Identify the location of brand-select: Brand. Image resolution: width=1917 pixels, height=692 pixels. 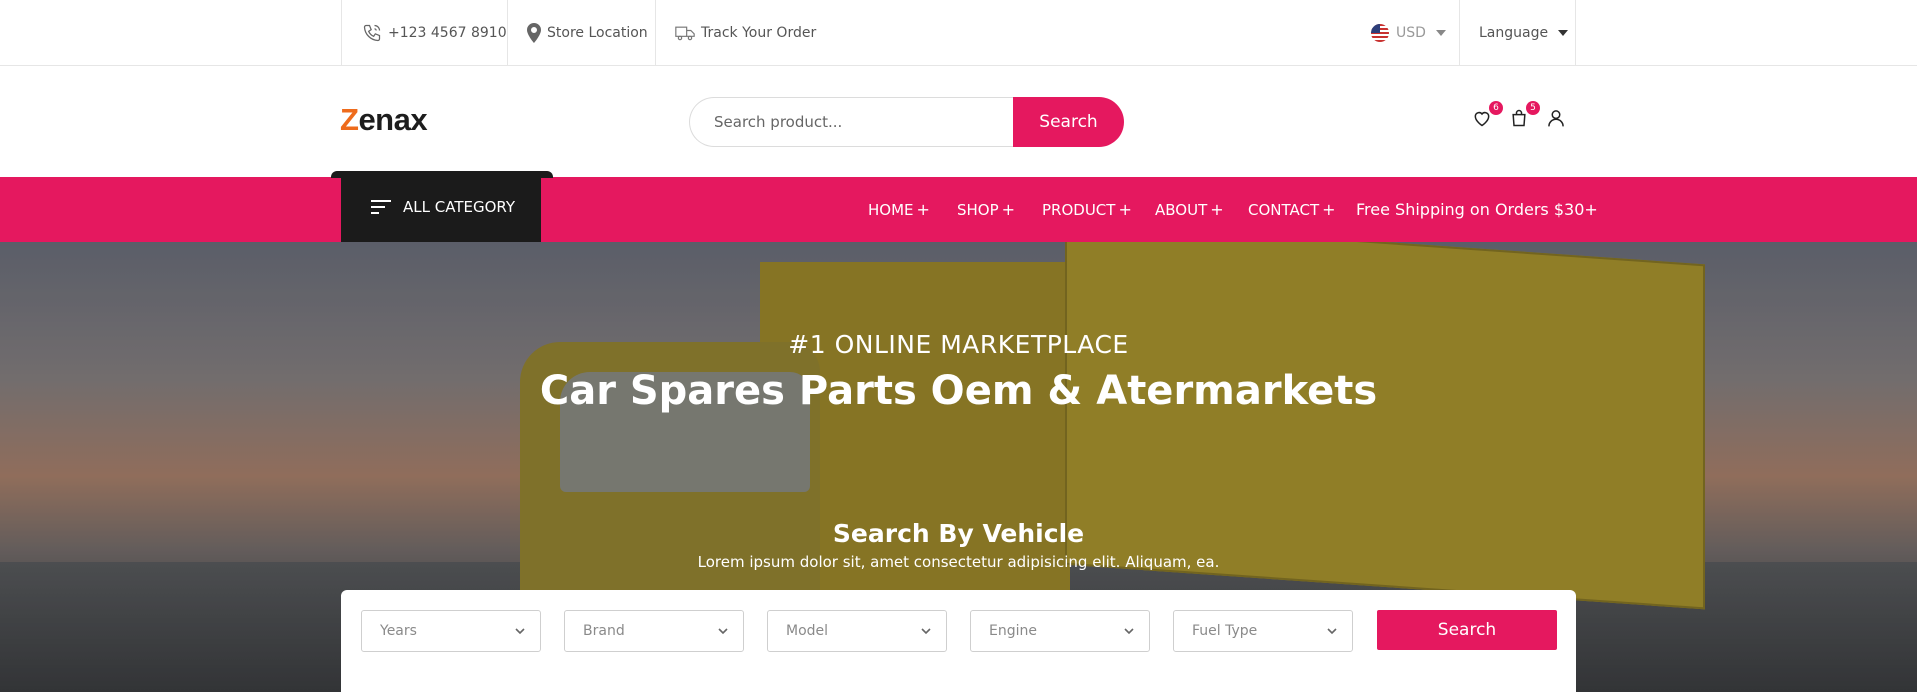
(654, 631).